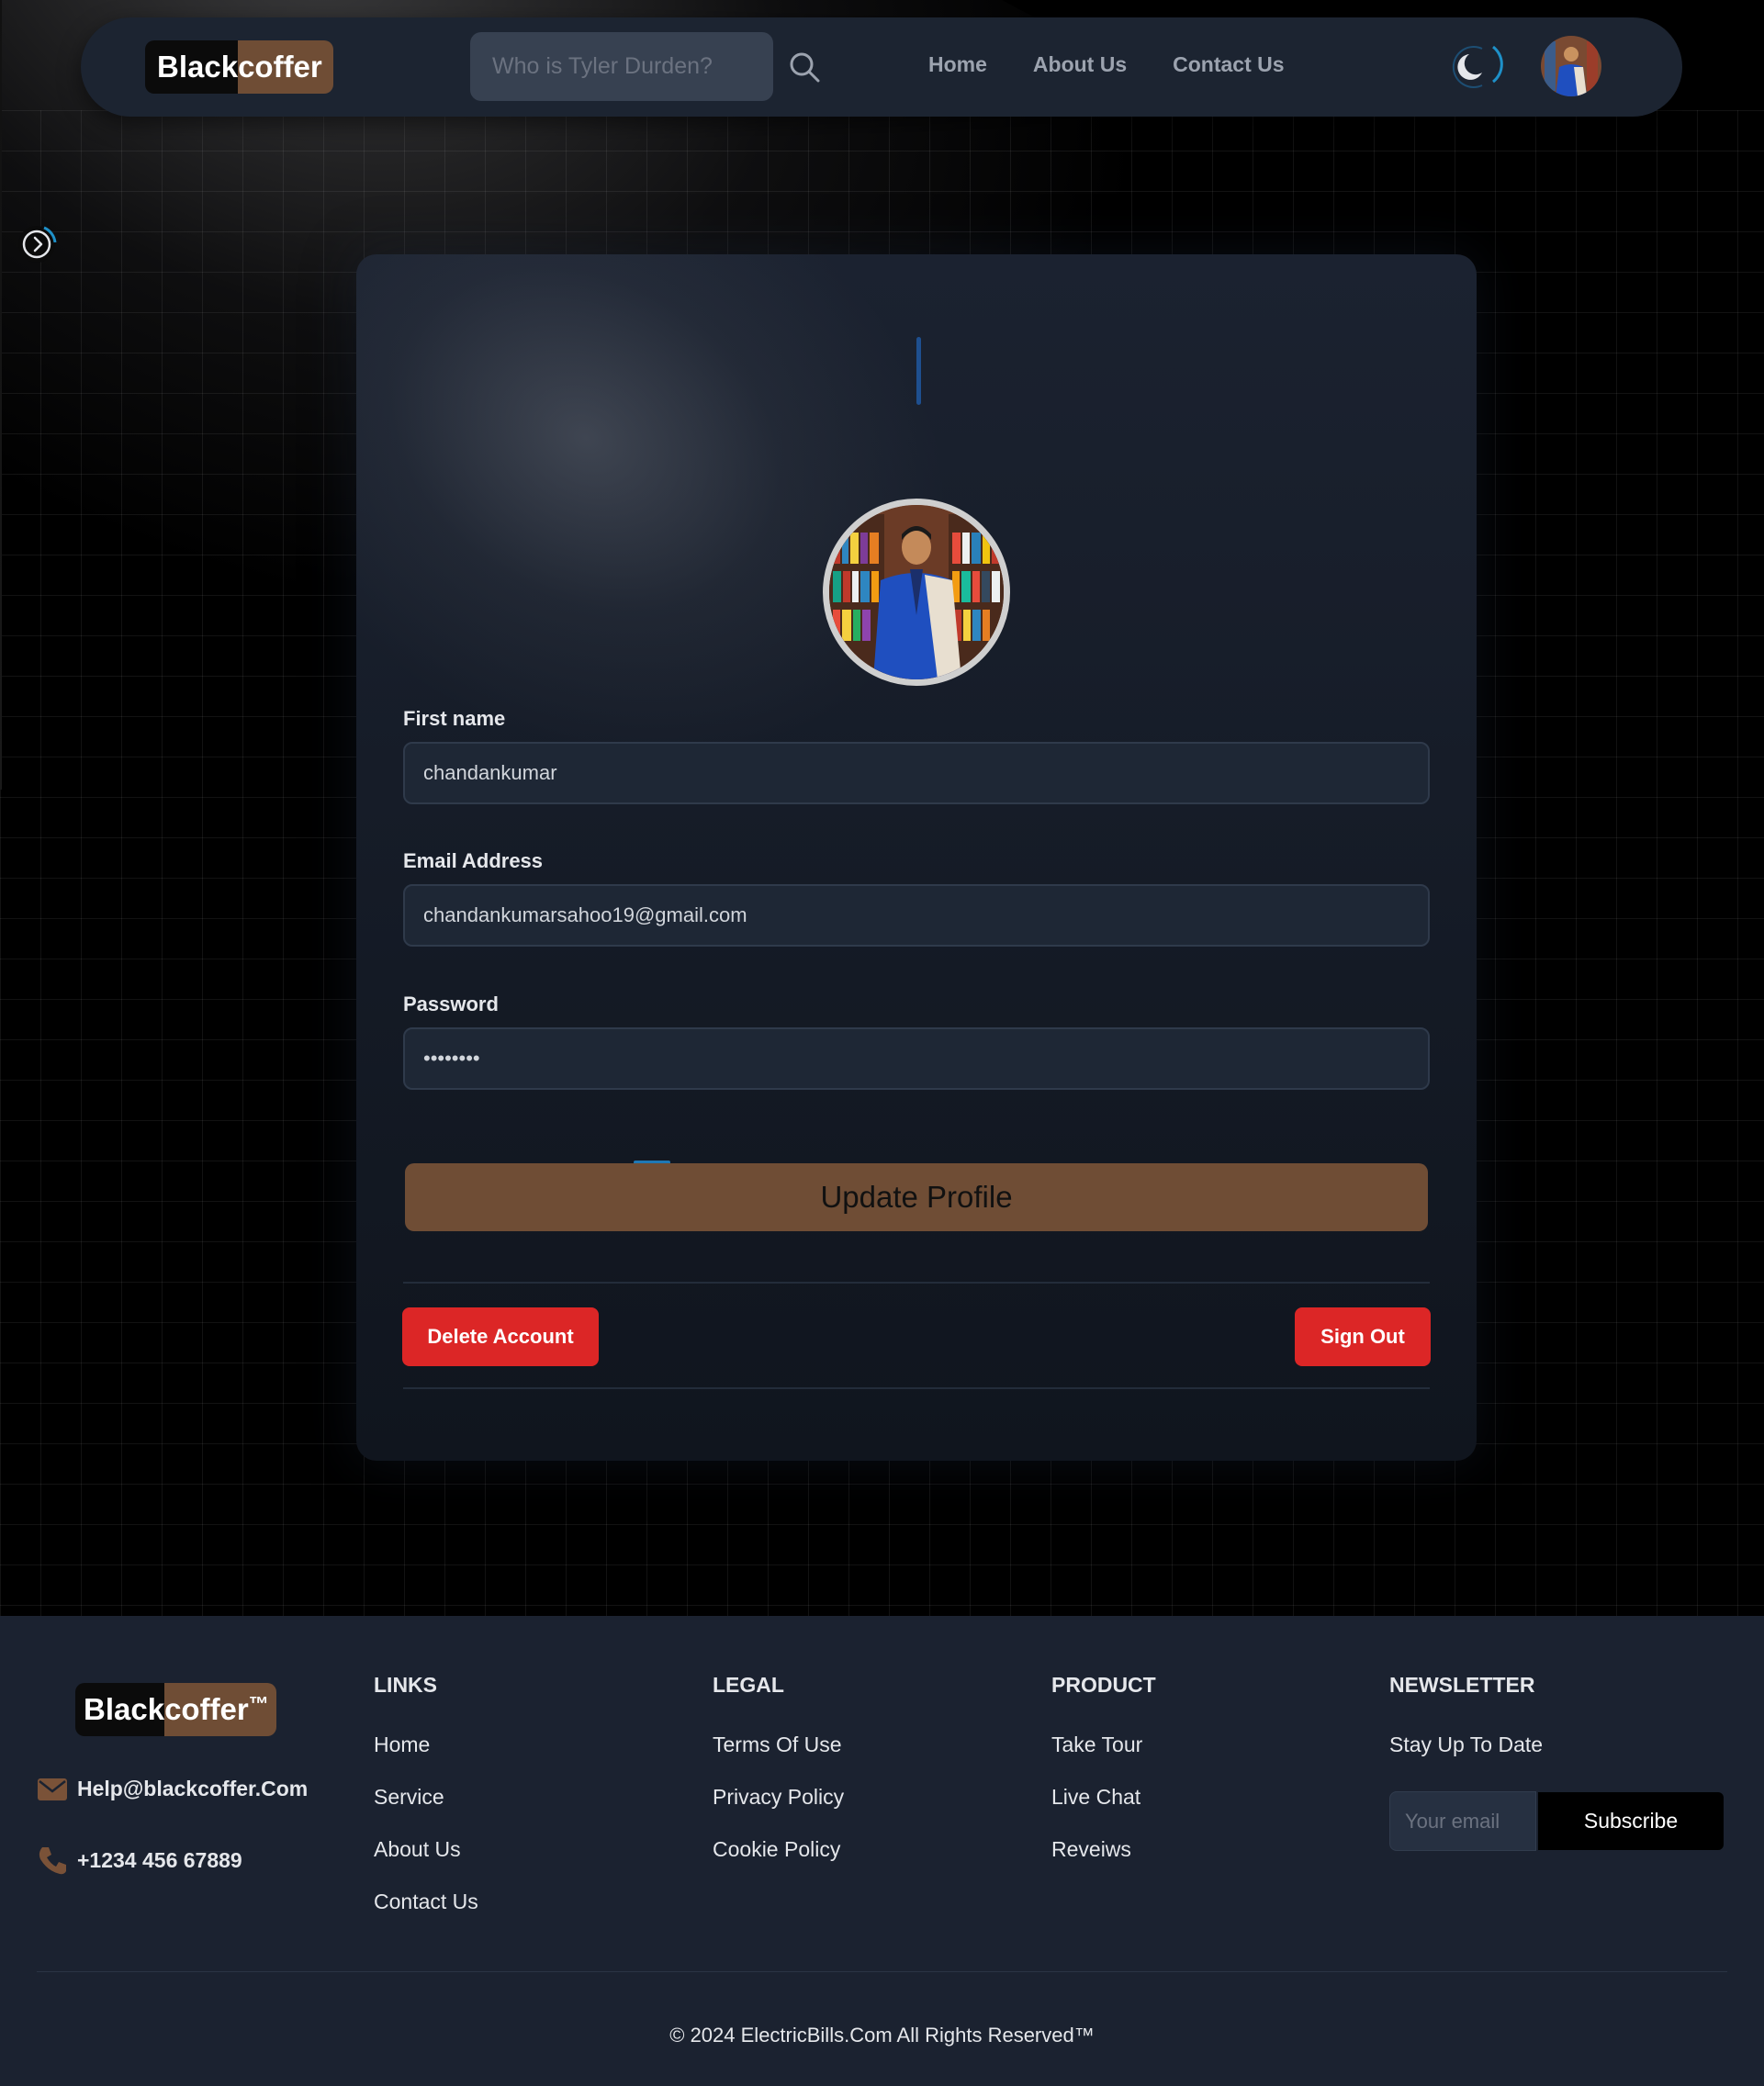  I want to click on brand-logo-part2: coffer, so click(285, 67).